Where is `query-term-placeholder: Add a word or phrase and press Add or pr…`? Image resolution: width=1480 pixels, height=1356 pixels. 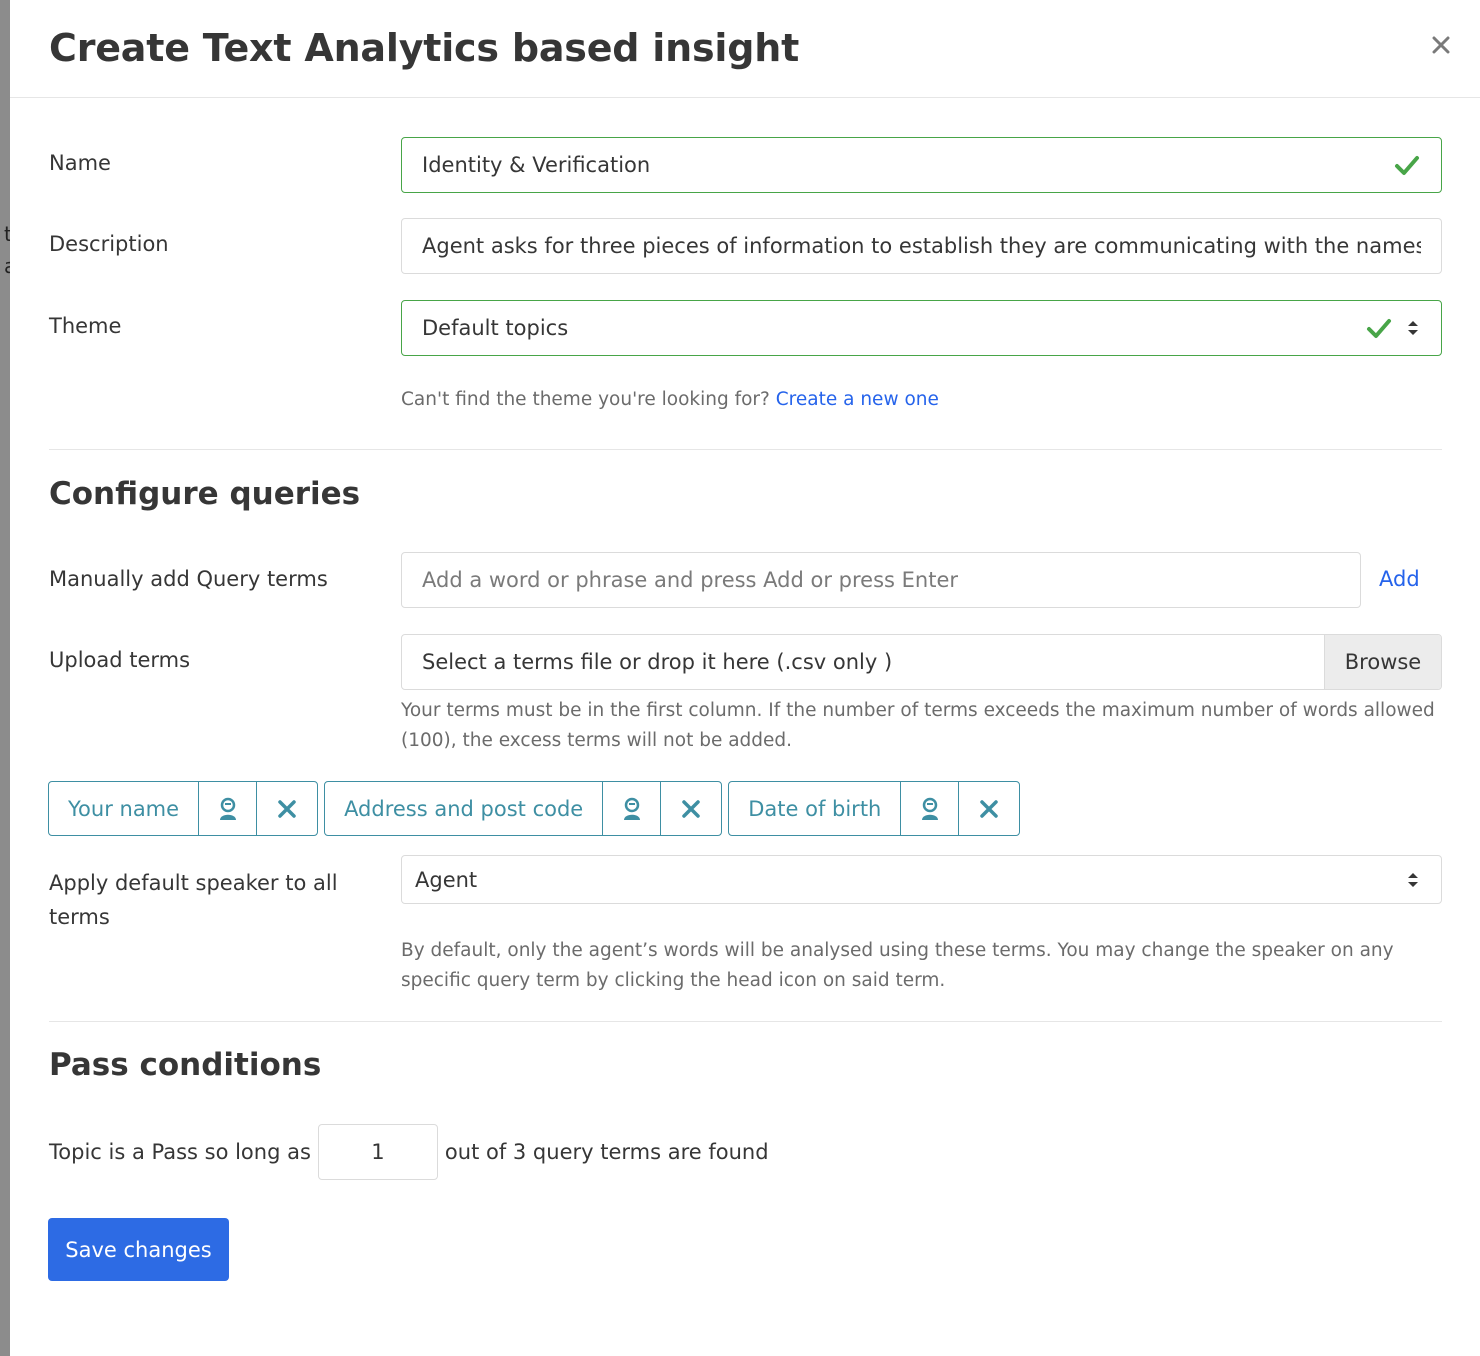 query-term-placeholder: Add a word or phrase and press Add or pr… is located at coordinates (690, 580).